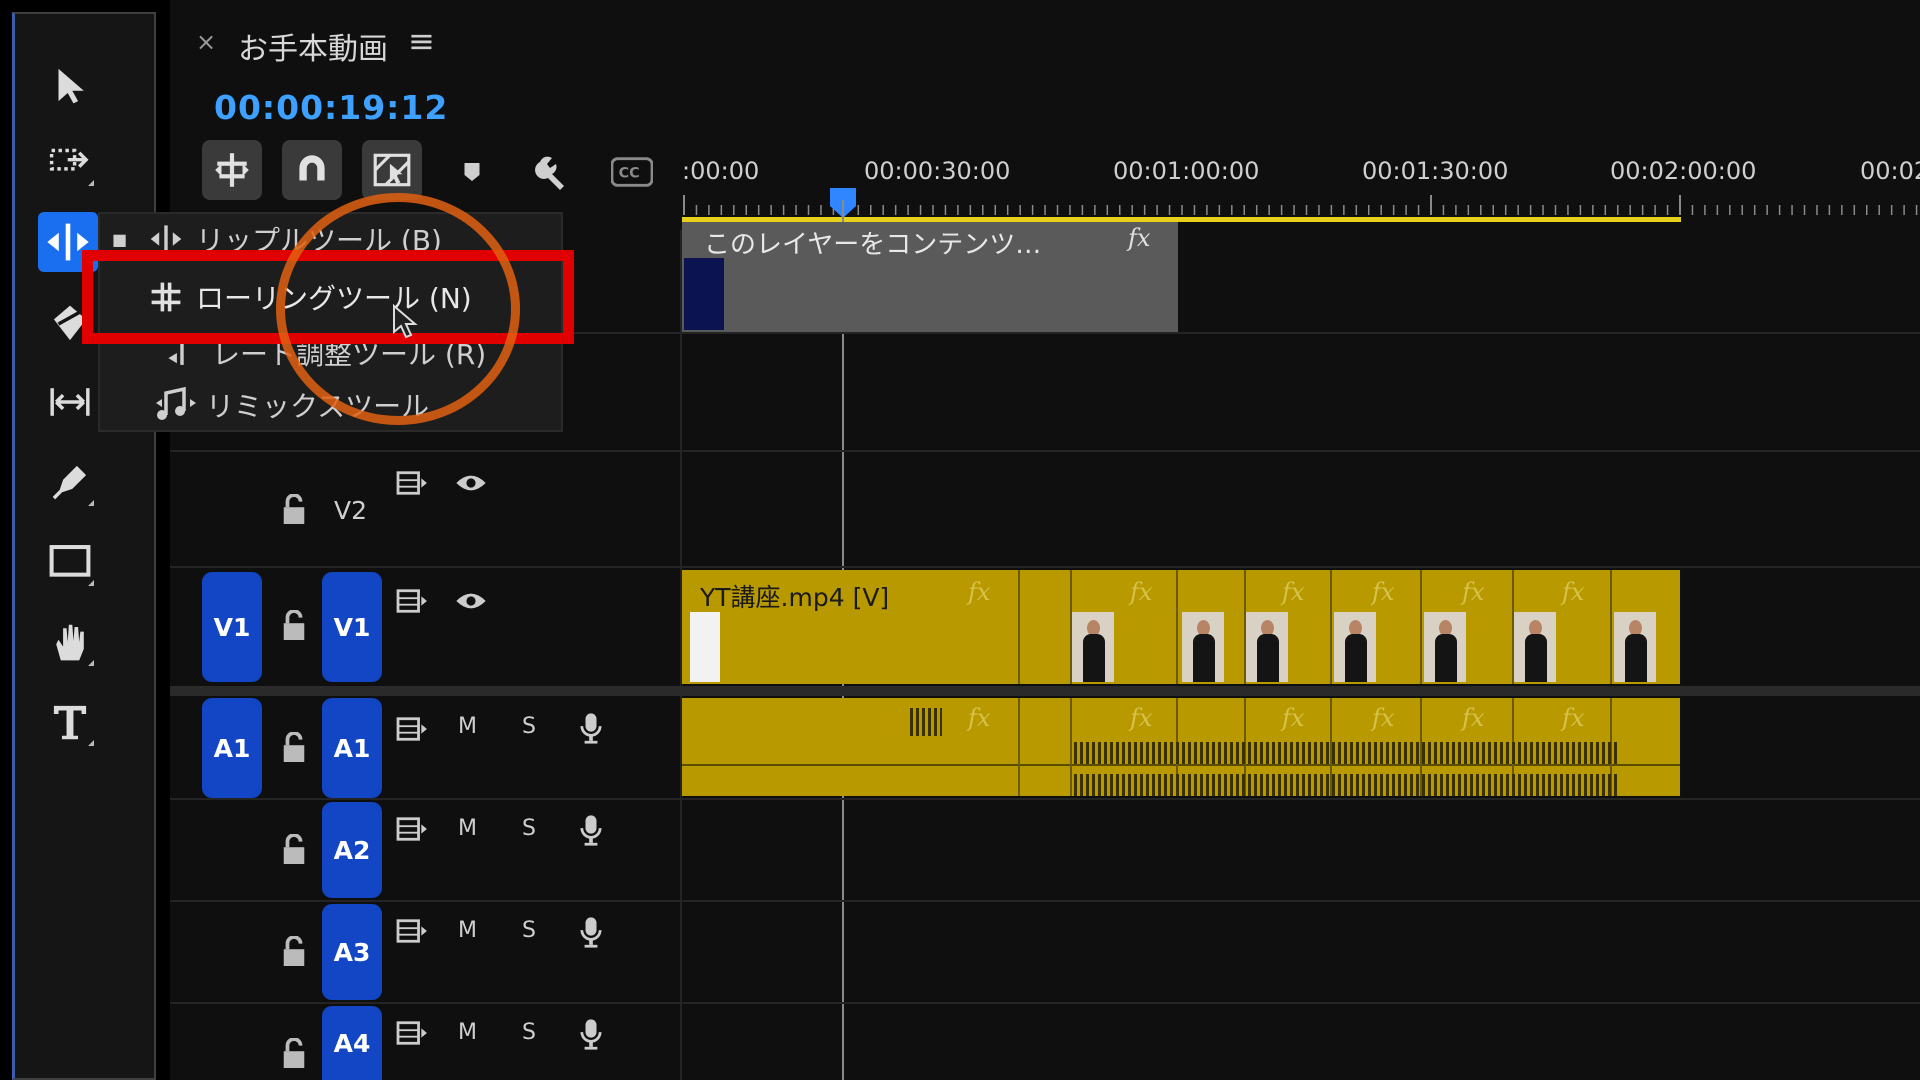 Image resolution: width=1920 pixels, height=1080 pixels. I want to click on track-select-tool, so click(70, 162).